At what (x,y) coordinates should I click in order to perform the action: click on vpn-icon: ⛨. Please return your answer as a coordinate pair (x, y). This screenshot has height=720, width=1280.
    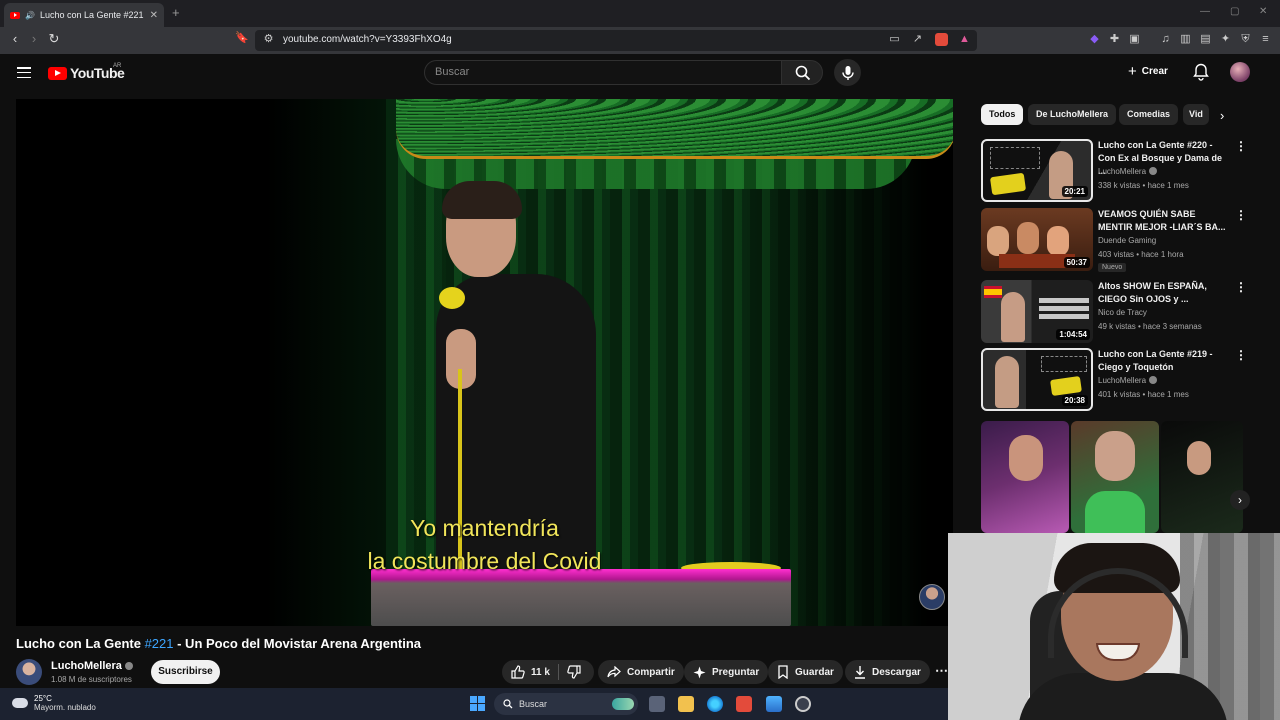
    Looking at the image, I should click on (1245, 39).